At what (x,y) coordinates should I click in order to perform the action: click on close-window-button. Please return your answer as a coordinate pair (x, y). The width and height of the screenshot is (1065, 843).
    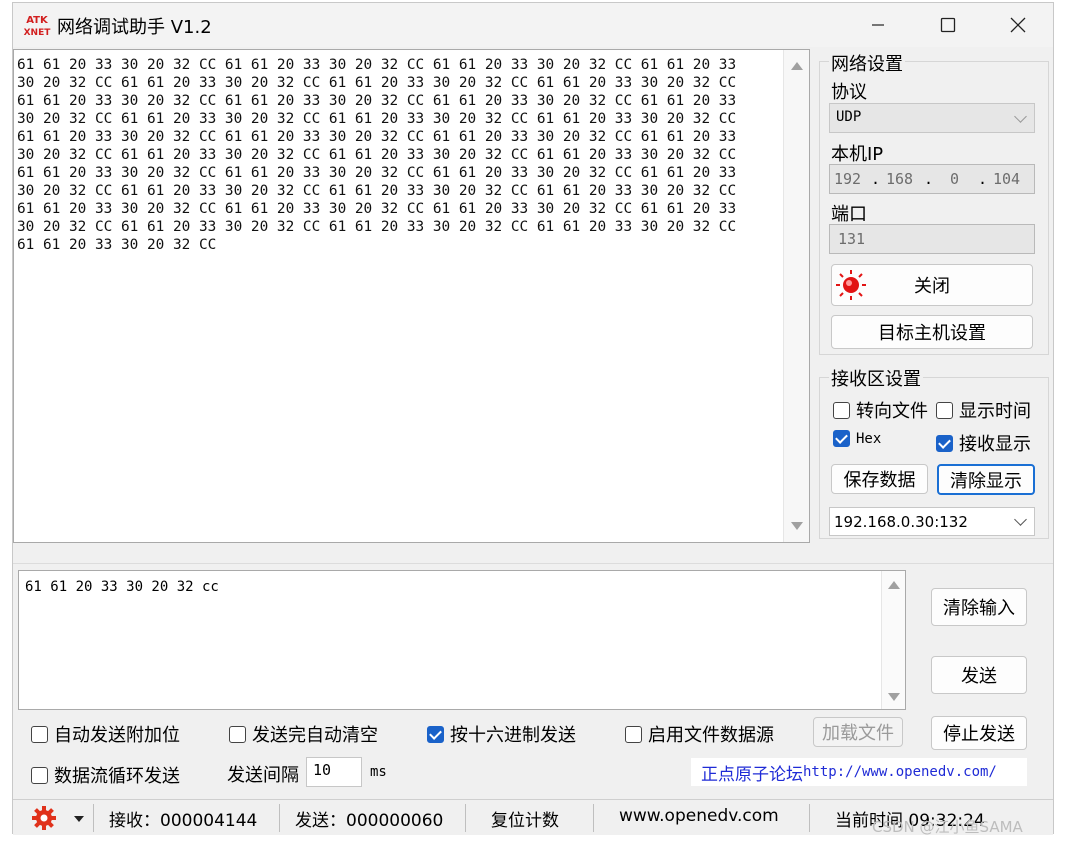
    Looking at the image, I should click on (1018, 25).